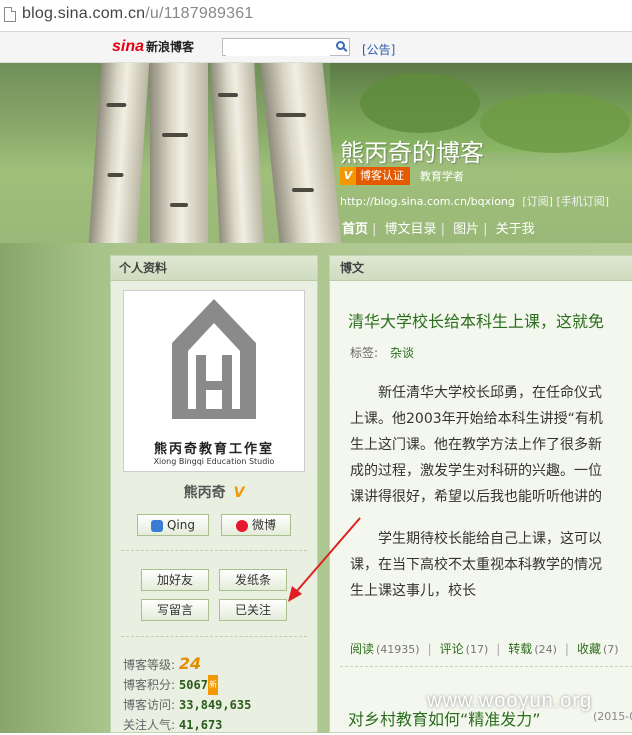 The image size is (632, 735). What do you see at coordinates (190, 663) in the screenshot?
I see `stat-level-value: 24` at bounding box center [190, 663].